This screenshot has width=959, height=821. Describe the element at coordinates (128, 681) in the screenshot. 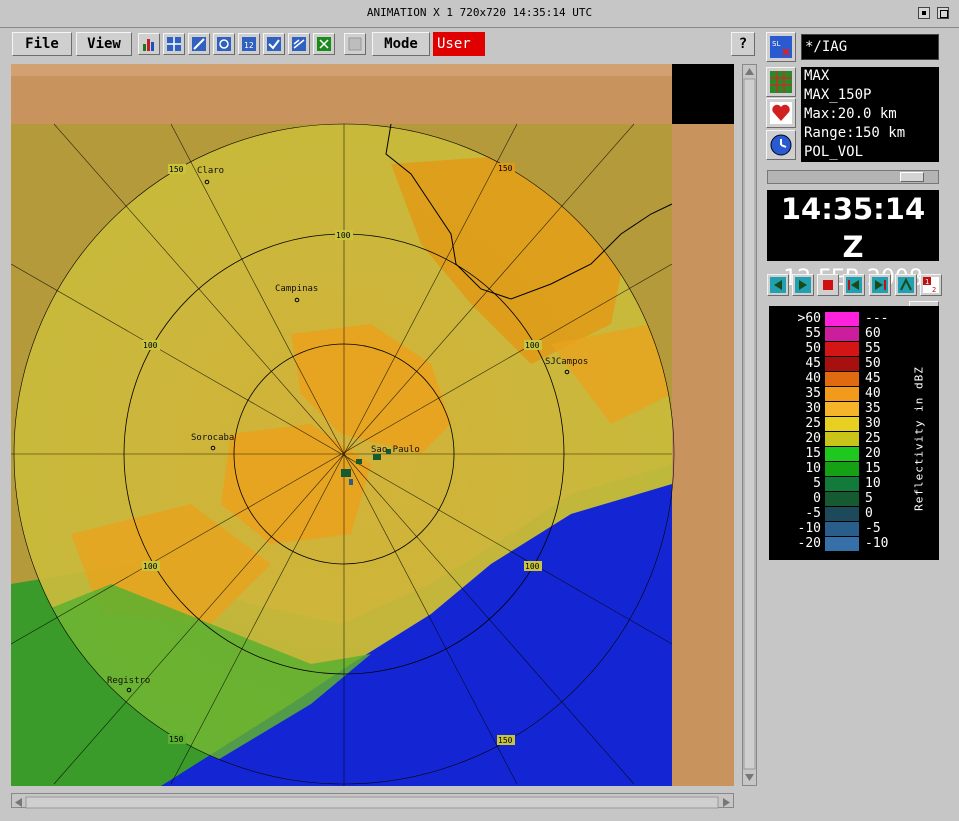

I see `city-label-registro: Registro` at that location.